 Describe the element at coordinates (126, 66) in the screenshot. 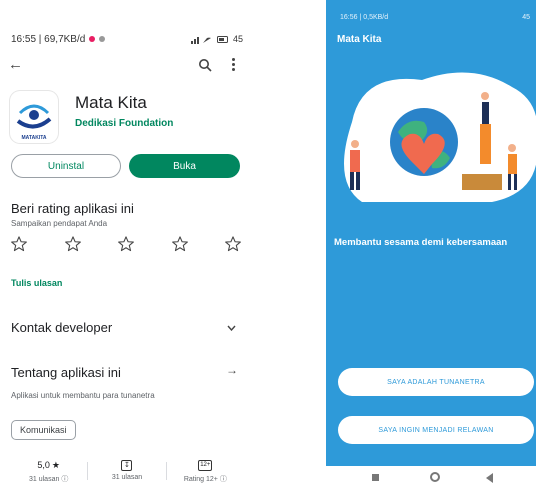

I see `app-bar: ←` at that location.